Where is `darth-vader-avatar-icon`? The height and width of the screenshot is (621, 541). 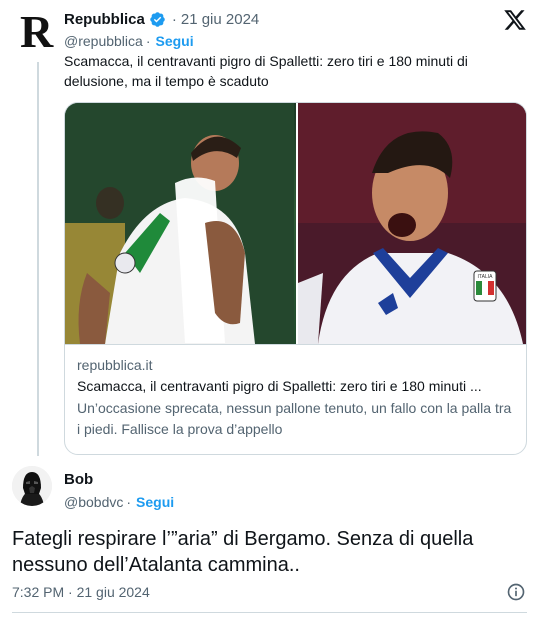
darth-vader-avatar-icon is located at coordinates (32, 486).